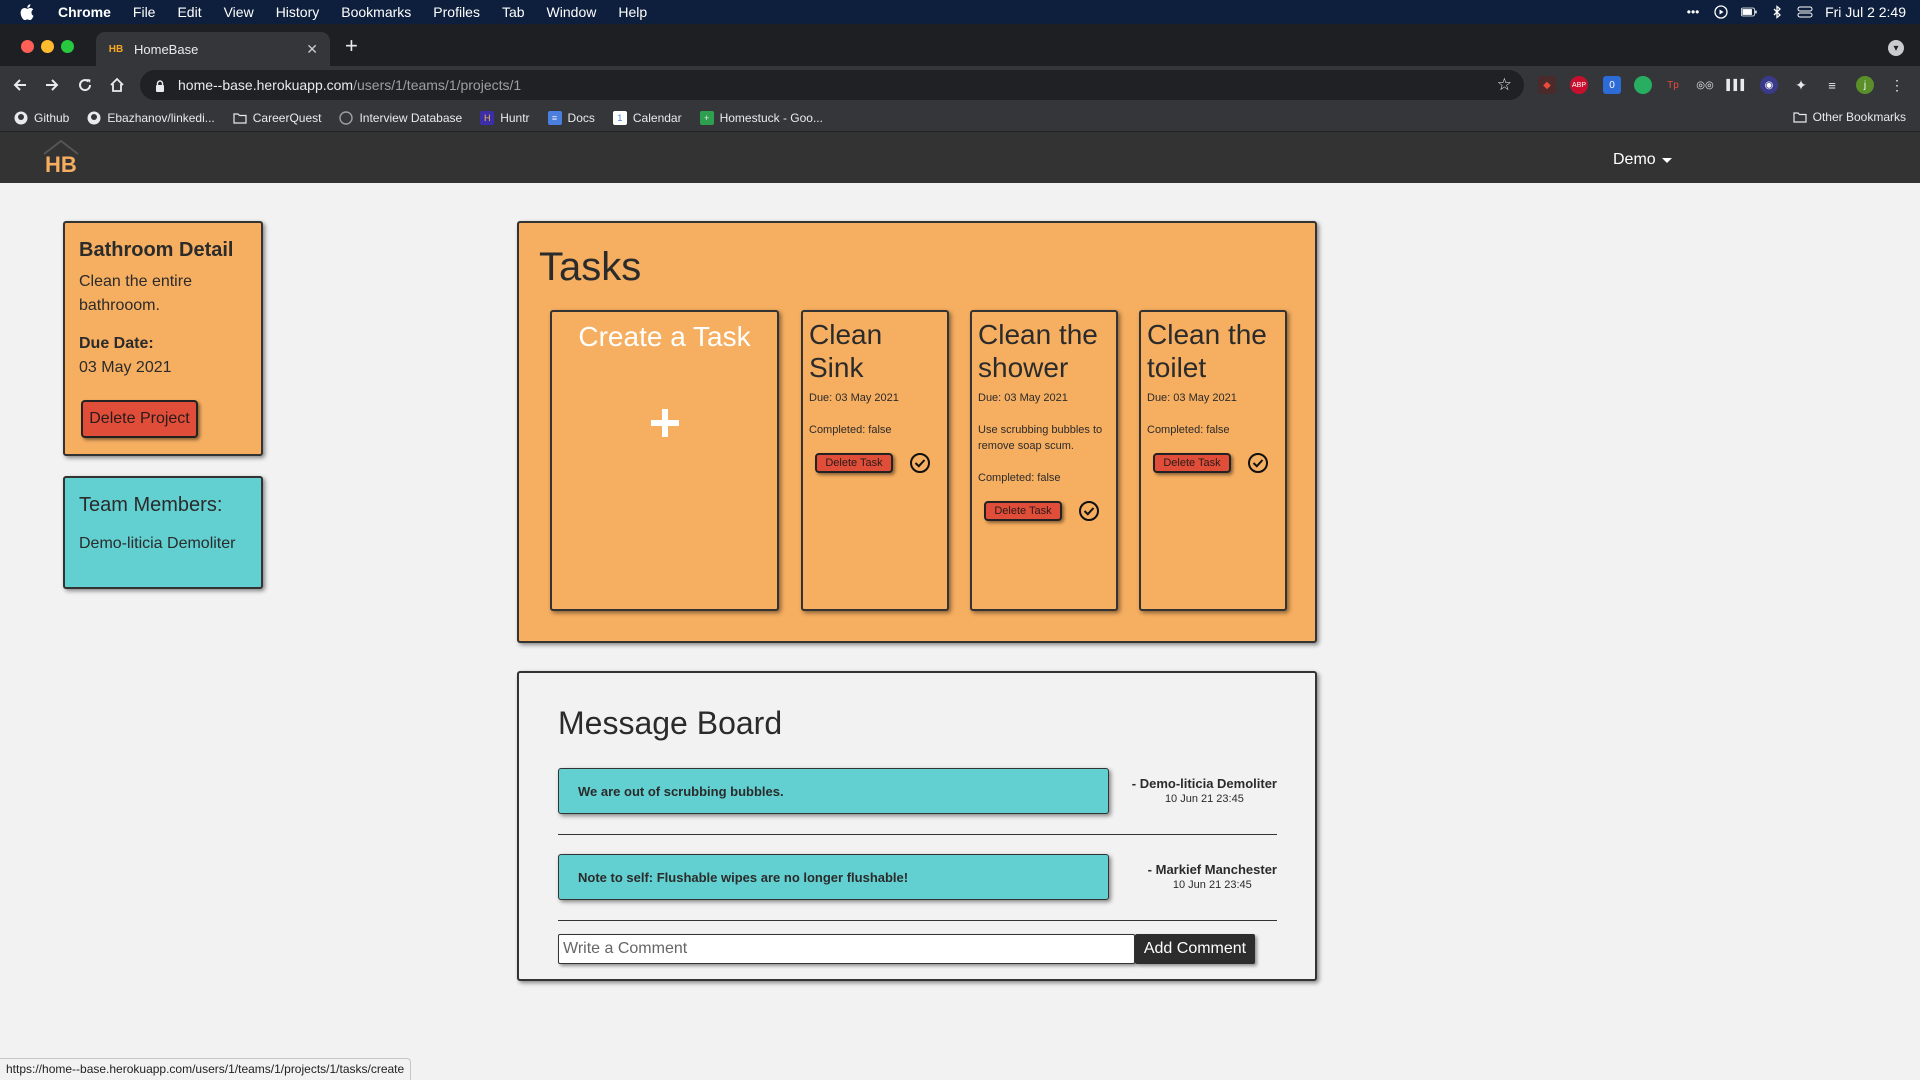 Image resolution: width=1920 pixels, height=1080 pixels. I want to click on other-bookmarks: Other Bookmarks, so click(1849, 117).